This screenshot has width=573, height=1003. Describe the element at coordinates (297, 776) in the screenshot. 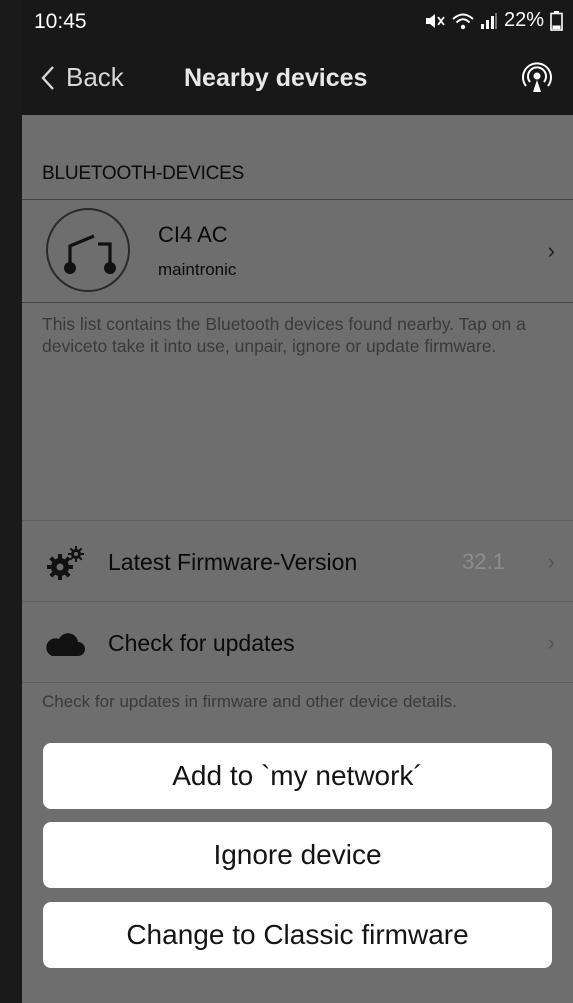

I see `add-to-network-button: Add to `my network´` at that location.